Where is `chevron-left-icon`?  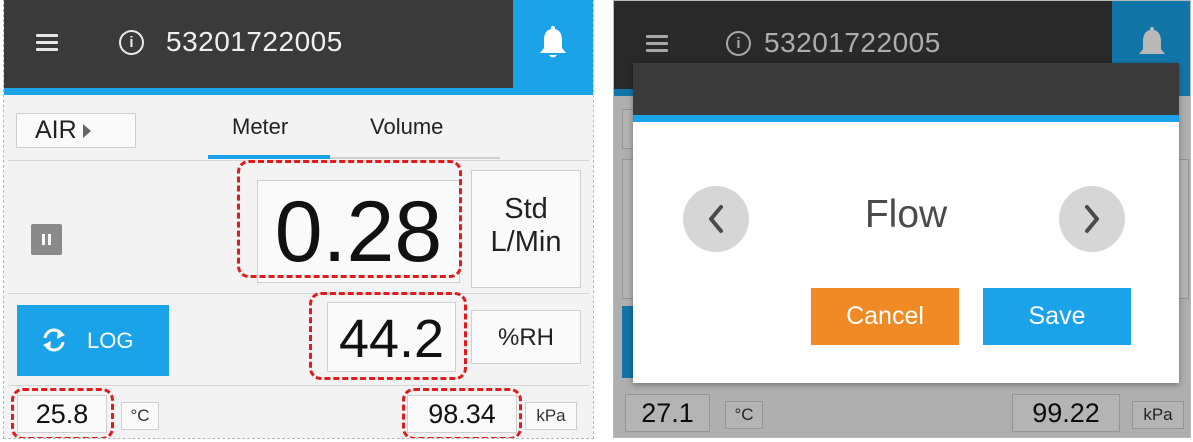
chevron-left-icon is located at coordinates (716, 219).